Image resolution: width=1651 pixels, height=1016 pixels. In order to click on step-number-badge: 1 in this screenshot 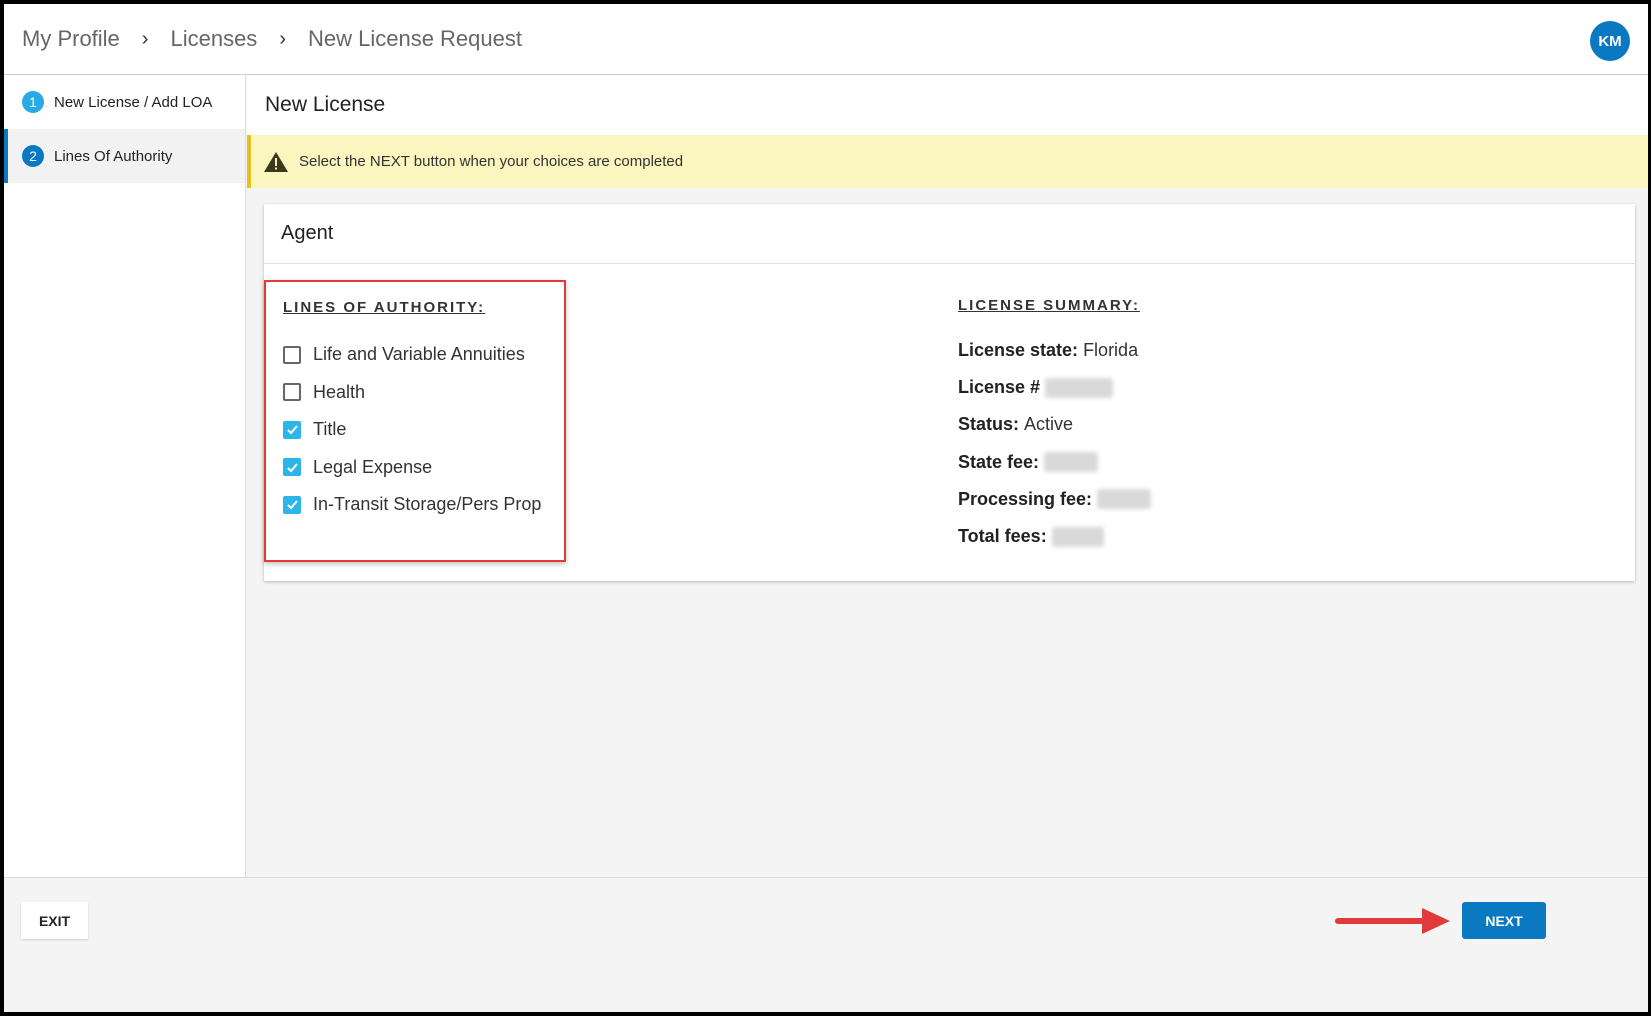, I will do `click(33, 102)`.